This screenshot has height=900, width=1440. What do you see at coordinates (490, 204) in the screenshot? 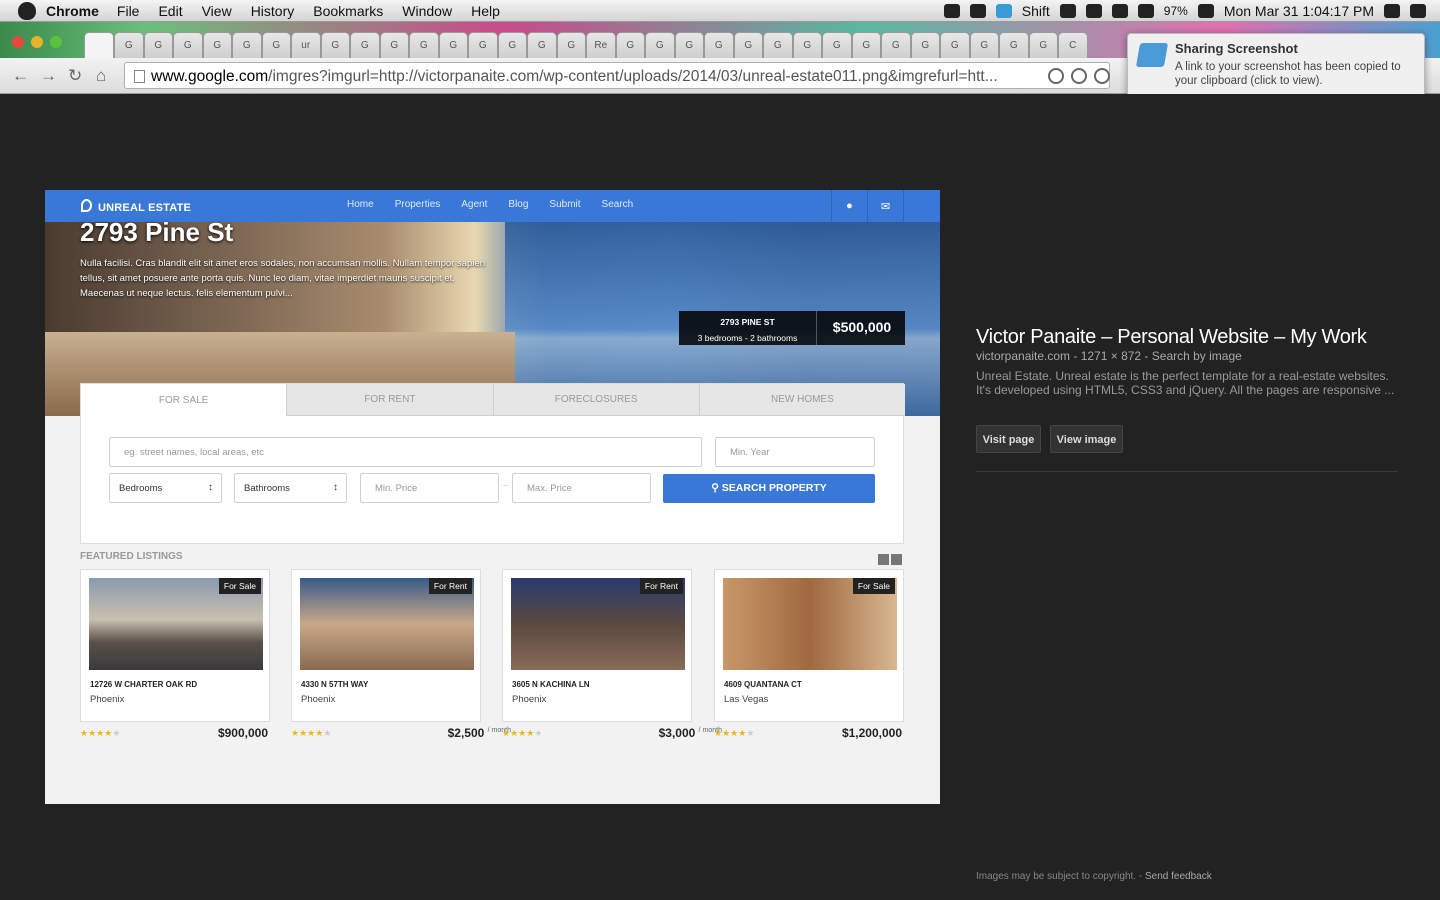
I see `site-nav: Home Properties Agent Blog Submit Search` at bounding box center [490, 204].